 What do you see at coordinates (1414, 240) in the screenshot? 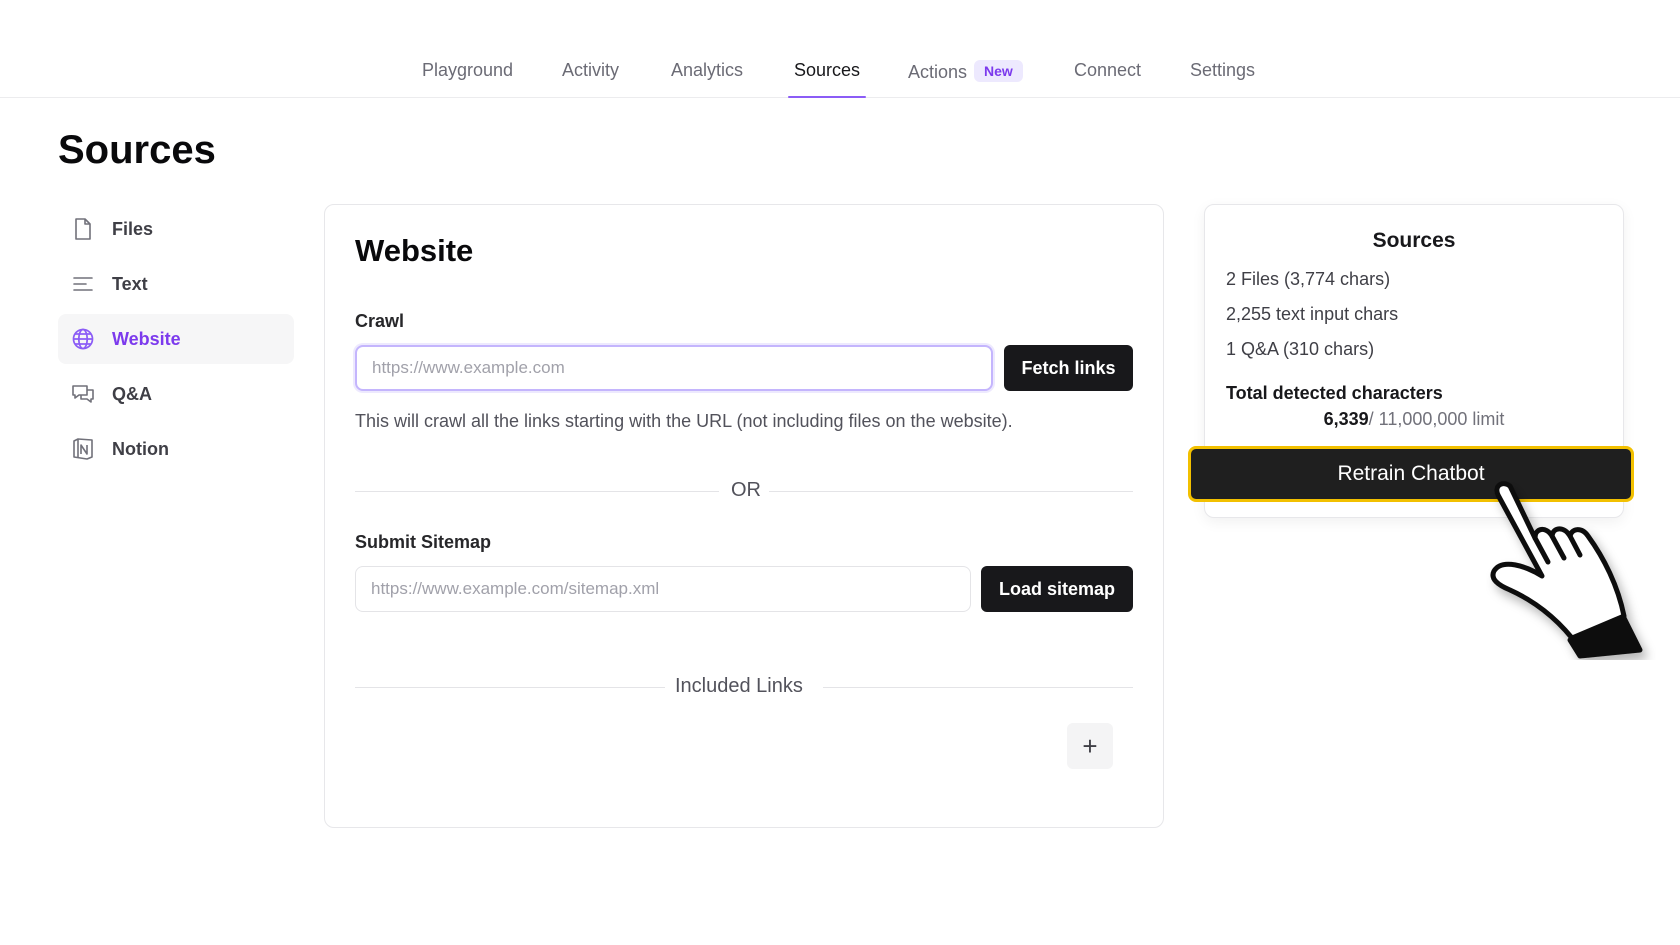
I see `summary-title: Sources` at bounding box center [1414, 240].